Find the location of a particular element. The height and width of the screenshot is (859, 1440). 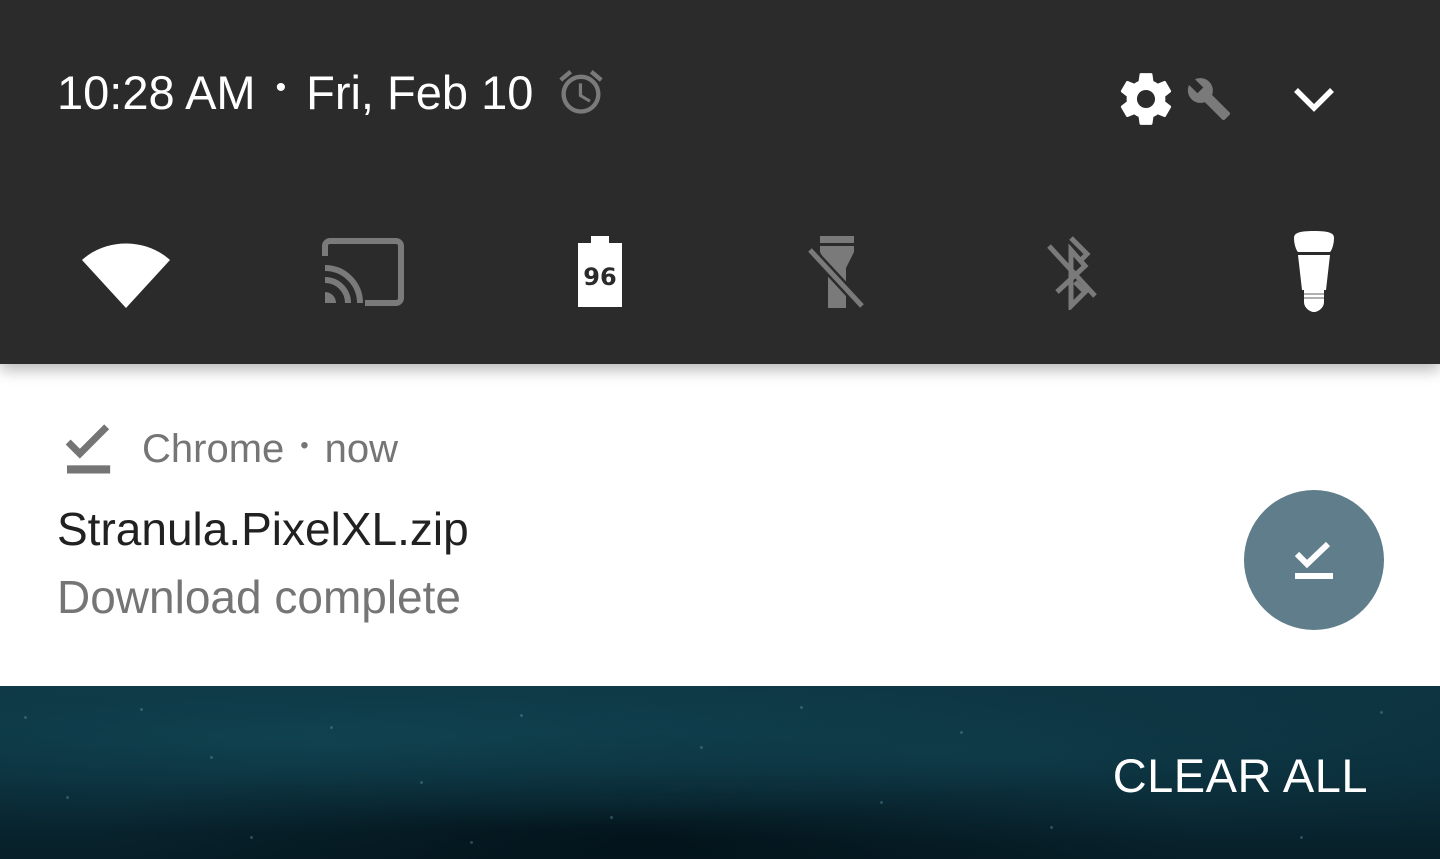

notification-app-name: Chrome is located at coordinates (213, 448).